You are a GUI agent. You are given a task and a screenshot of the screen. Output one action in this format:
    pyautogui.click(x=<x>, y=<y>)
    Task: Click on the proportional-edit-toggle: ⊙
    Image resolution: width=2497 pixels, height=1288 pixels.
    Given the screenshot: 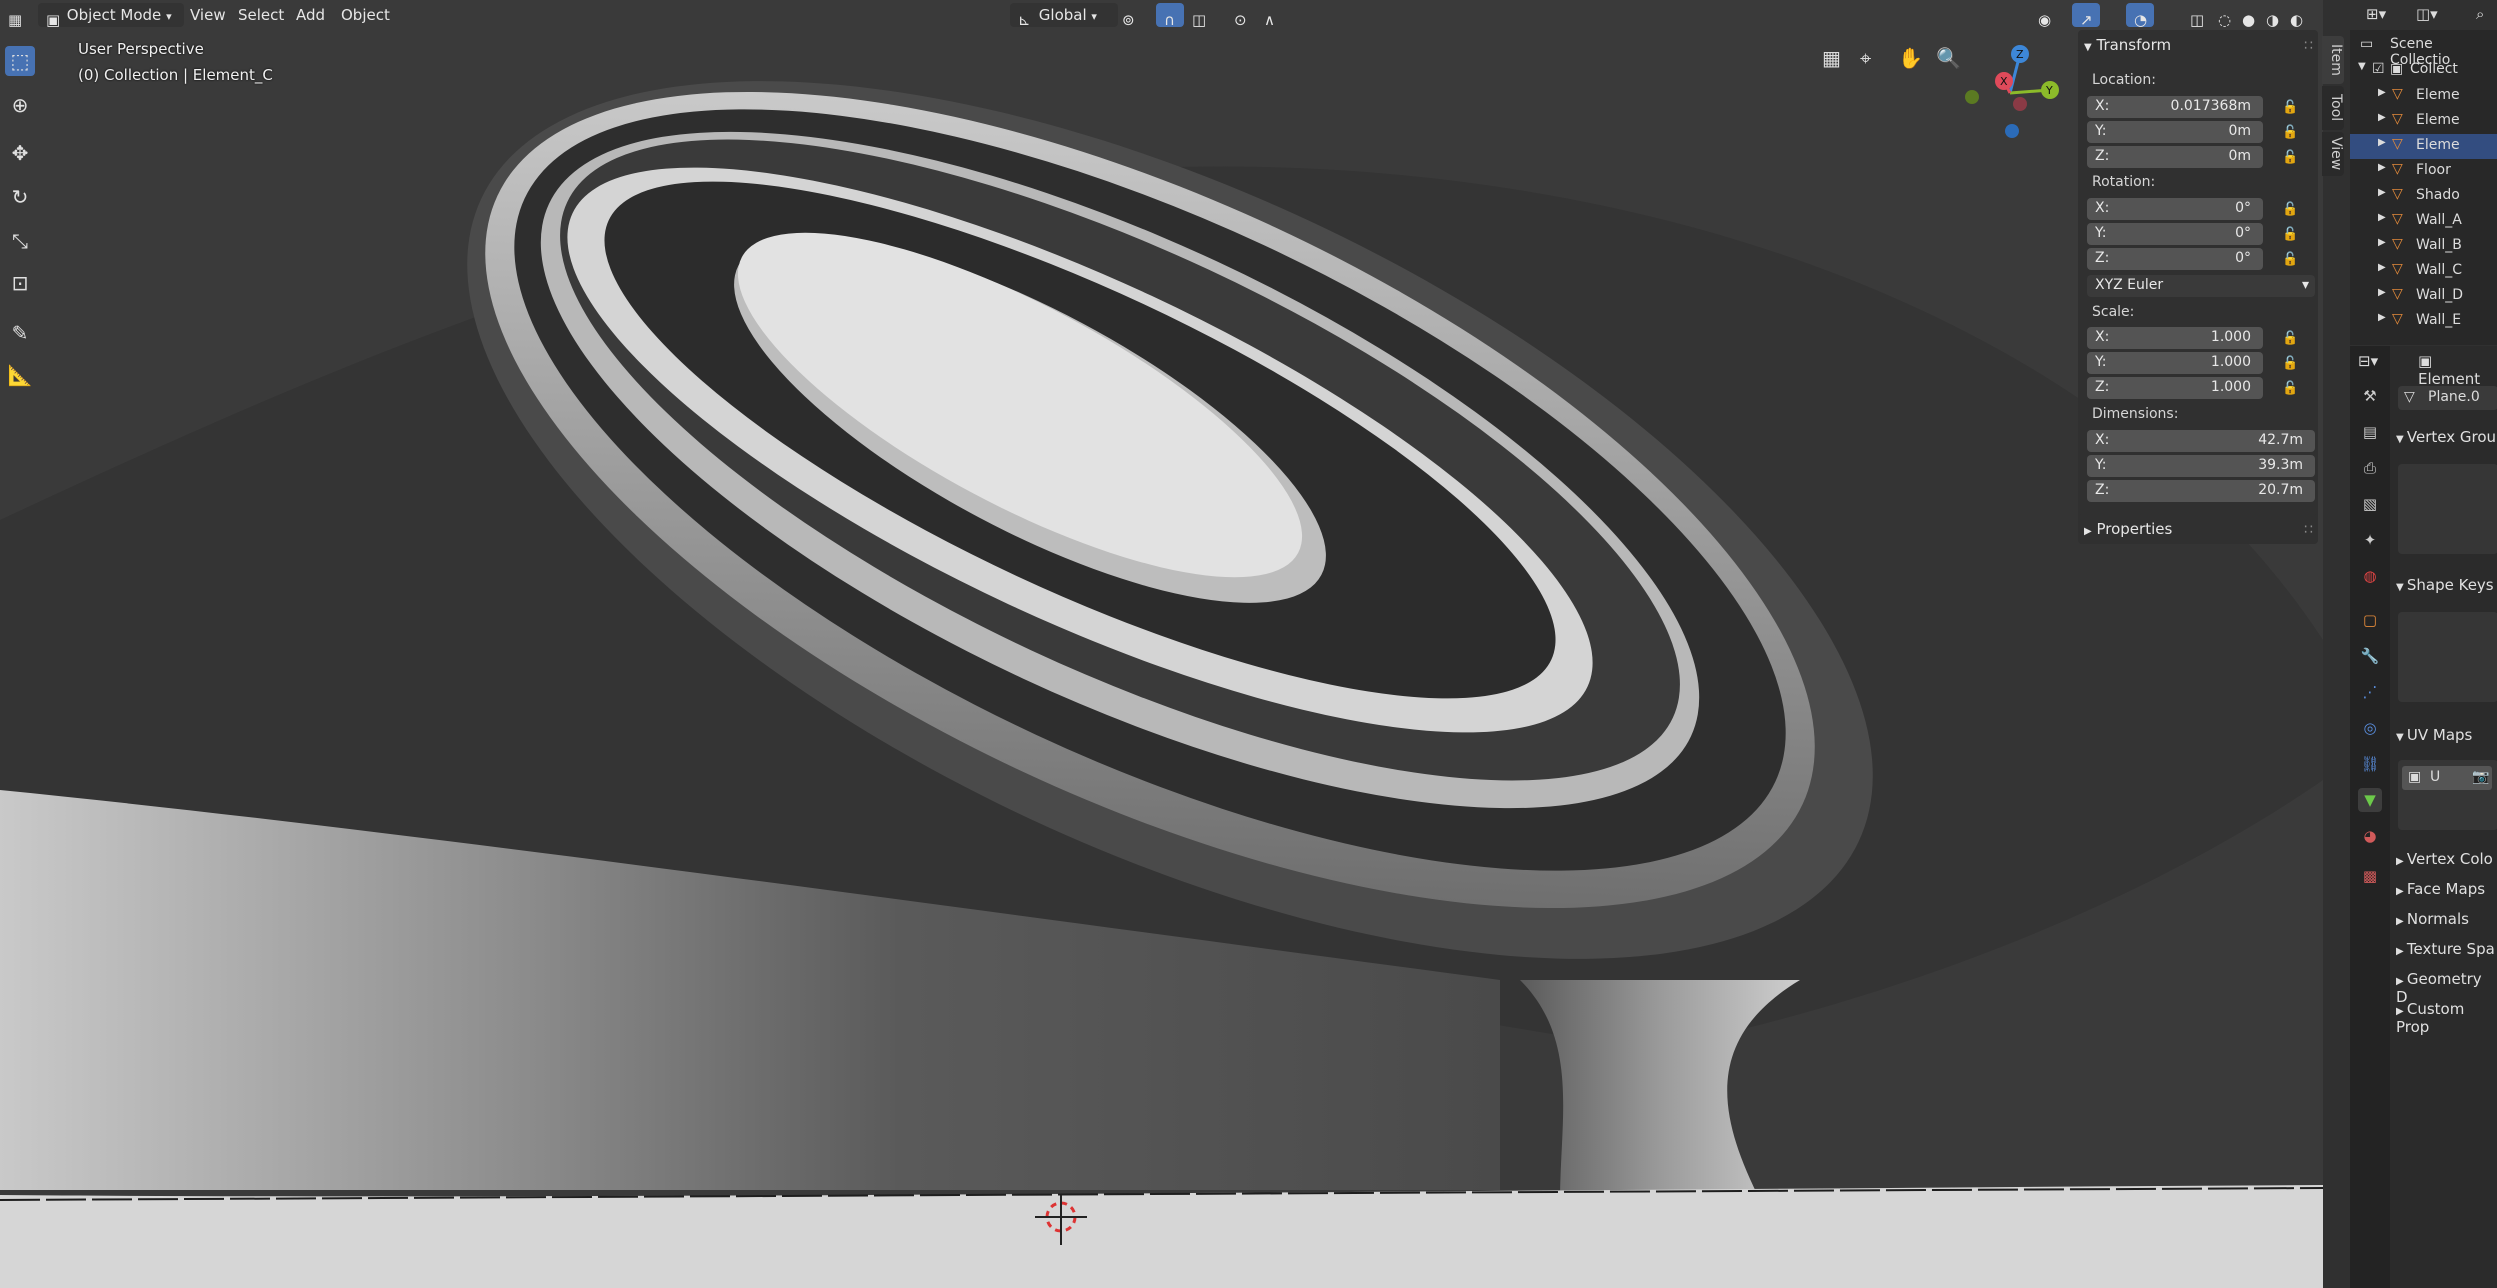 What is the action you would take?
    pyautogui.click(x=1242, y=16)
    